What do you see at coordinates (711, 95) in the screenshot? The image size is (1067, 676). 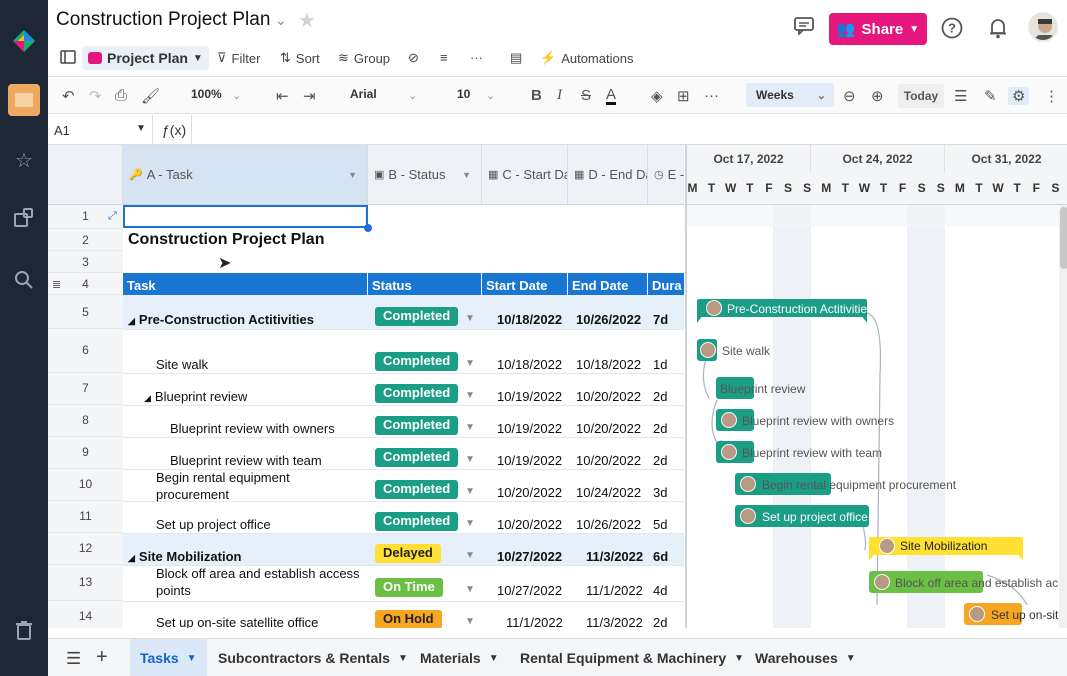 I see `more-formatting-icon: ···` at bounding box center [711, 95].